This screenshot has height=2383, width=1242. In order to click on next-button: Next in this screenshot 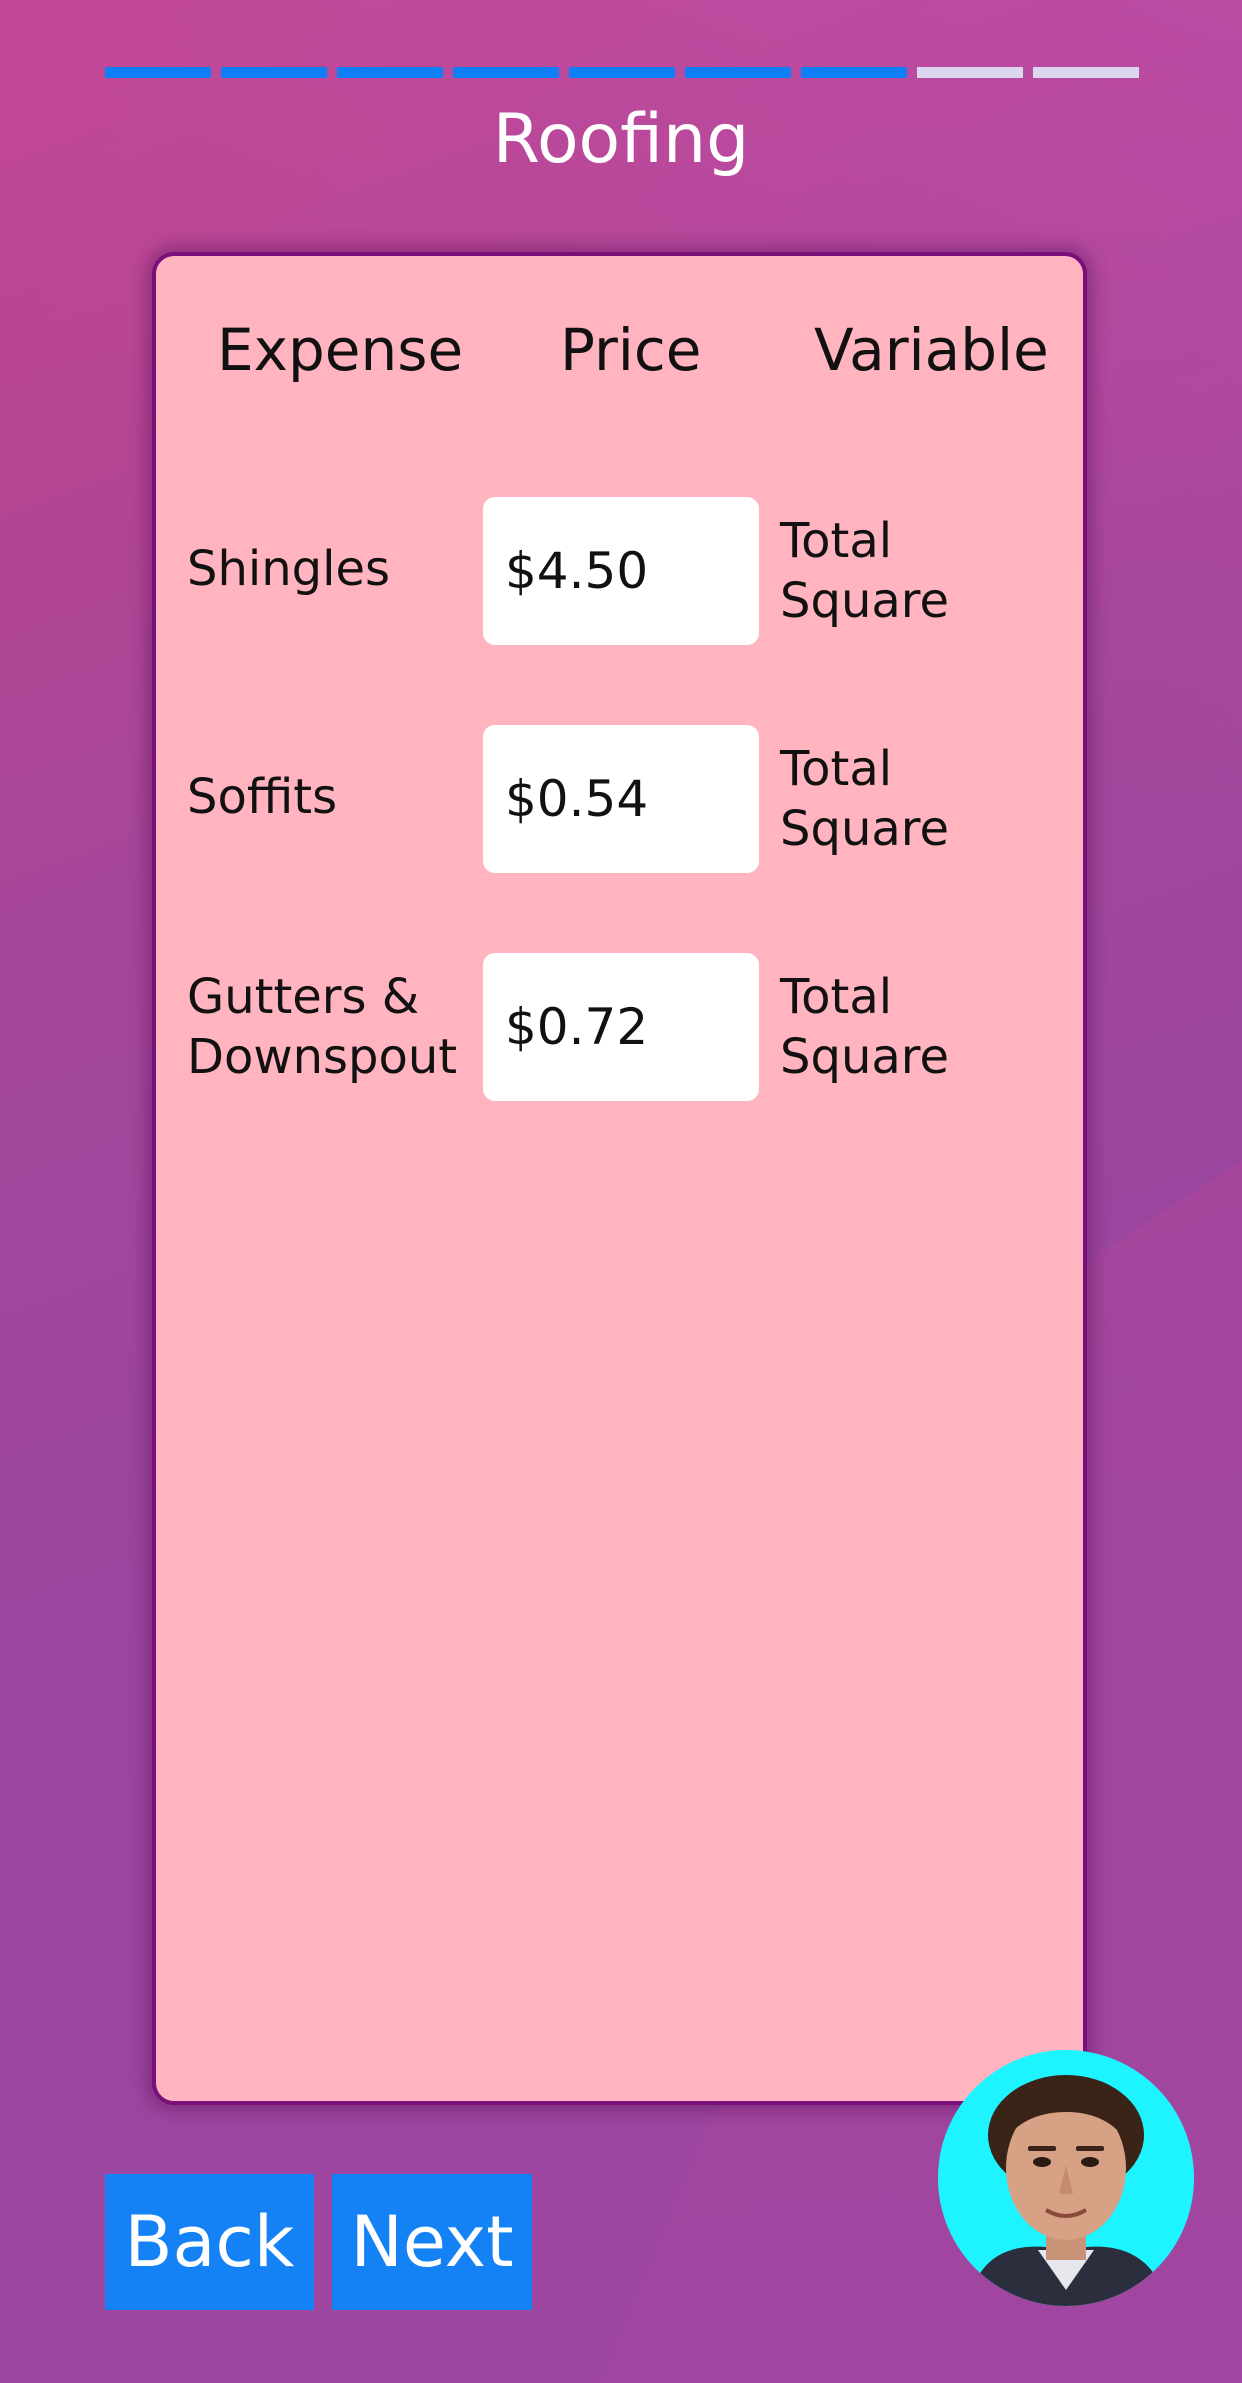, I will do `click(432, 2242)`.